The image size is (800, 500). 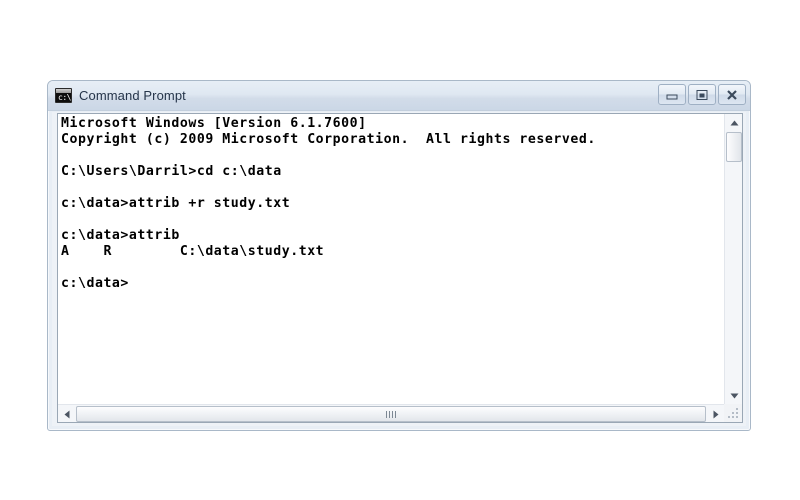 I want to click on scrollbar-grip-icon, so click(x=391, y=414).